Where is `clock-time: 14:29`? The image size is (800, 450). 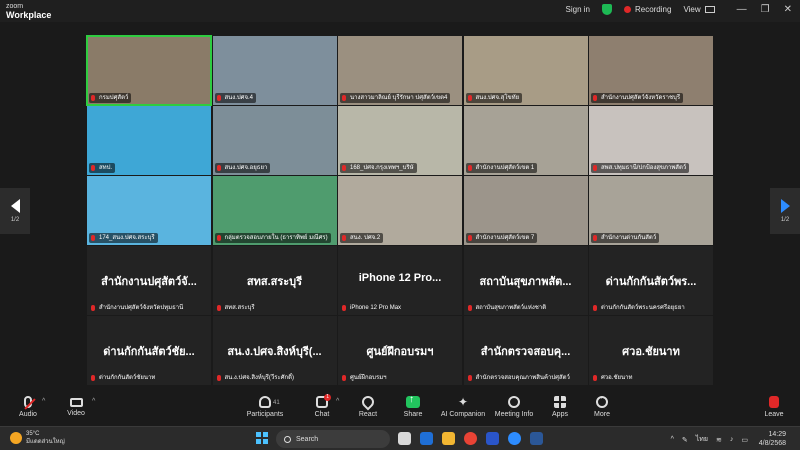
clock-time: 14:29 is located at coordinates (777, 434).